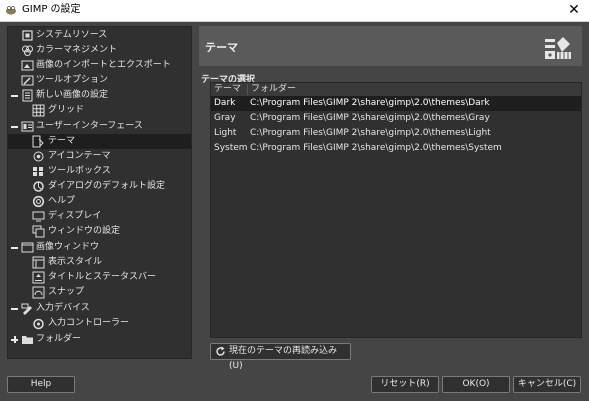  What do you see at coordinates (41, 384) in the screenshot?
I see `help-button: Help` at bounding box center [41, 384].